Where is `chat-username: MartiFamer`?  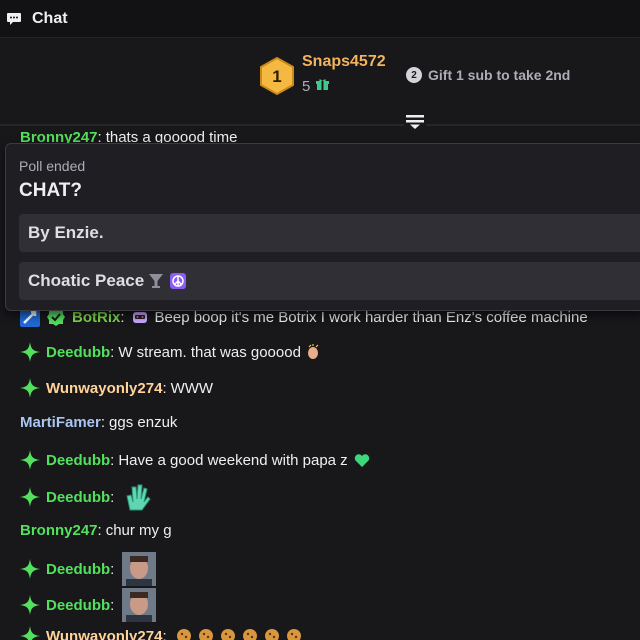 chat-username: MartiFamer is located at coordinates (60, 422).